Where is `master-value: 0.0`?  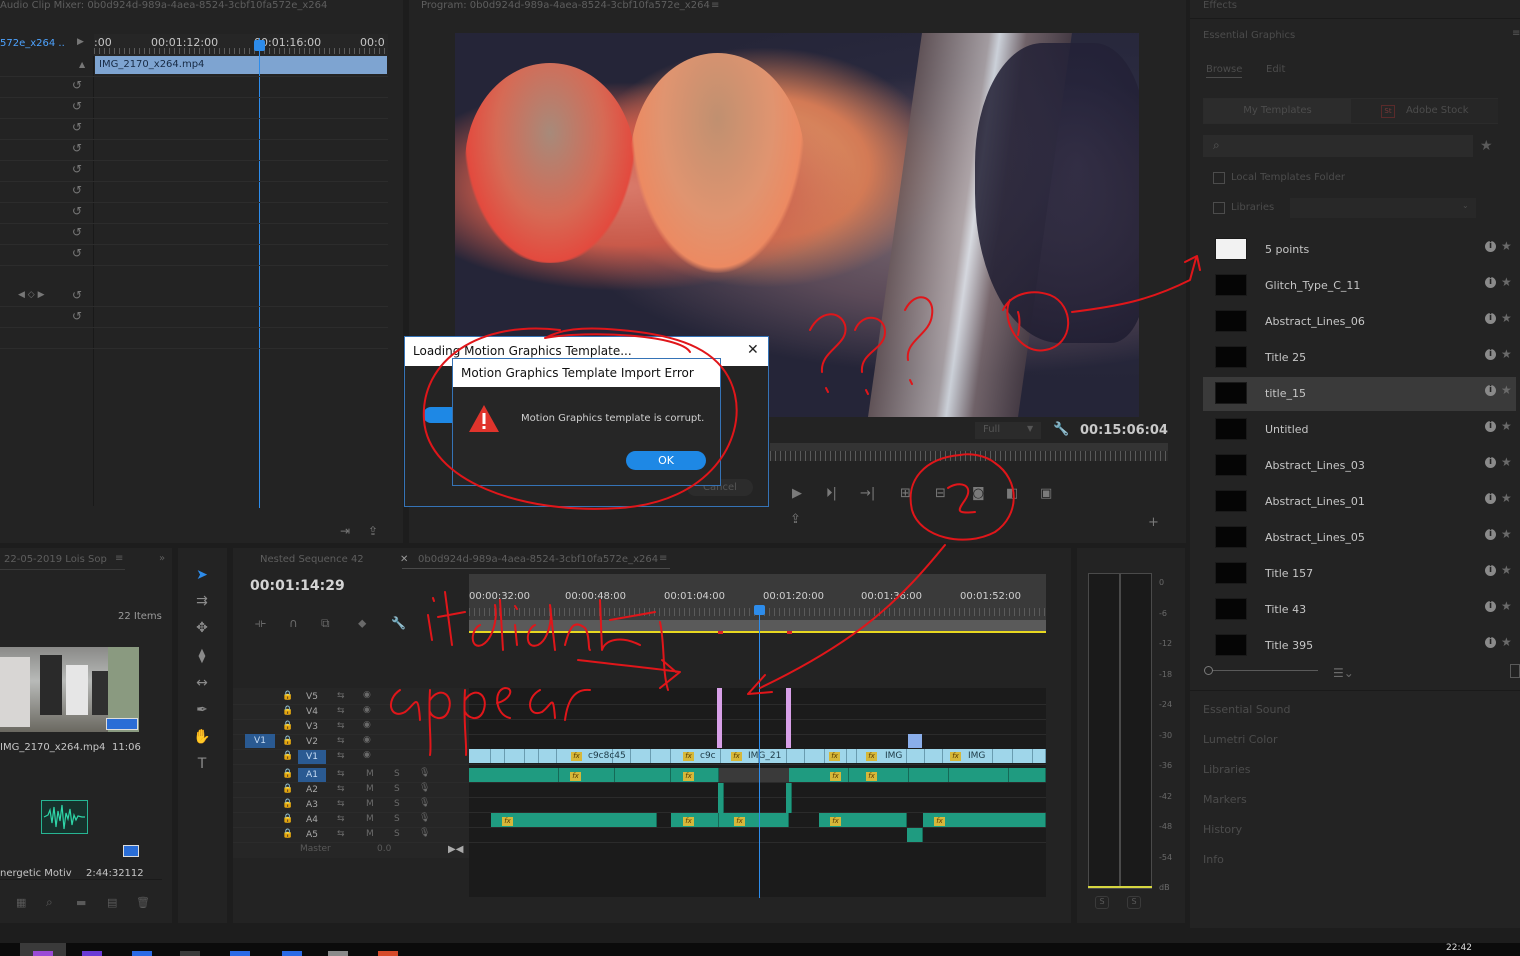 master-value: 0.0 is located at coordinates (384, 849).